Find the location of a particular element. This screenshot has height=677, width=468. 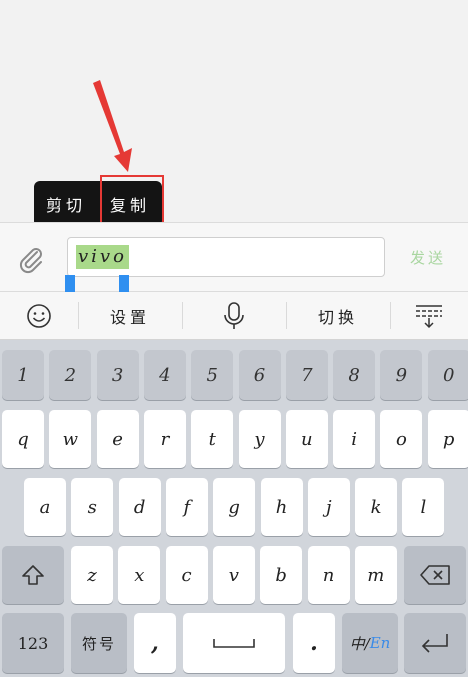

paperclip-icon is located at coordinates (31, 260).